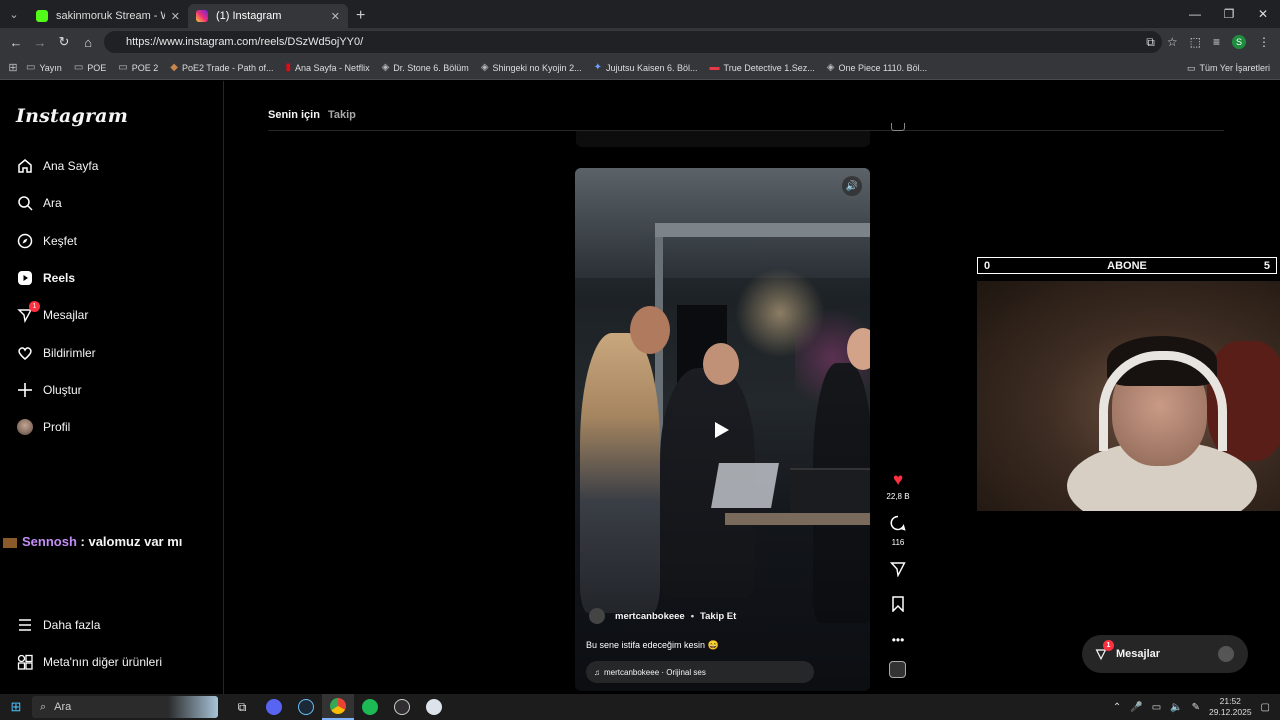 The image size is (1280, 720). What do you see at coordinates (360, 16) in the screenshot?
I see `new-tab-button: +` at bounding box center [360, 16].